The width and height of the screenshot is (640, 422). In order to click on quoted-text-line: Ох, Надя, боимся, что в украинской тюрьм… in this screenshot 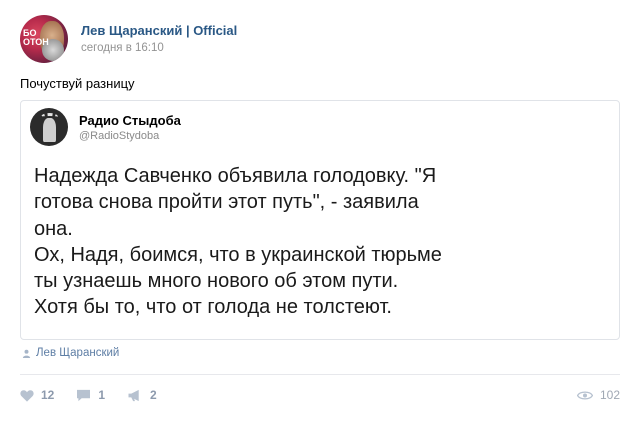, I will do `click(238, 254)`.